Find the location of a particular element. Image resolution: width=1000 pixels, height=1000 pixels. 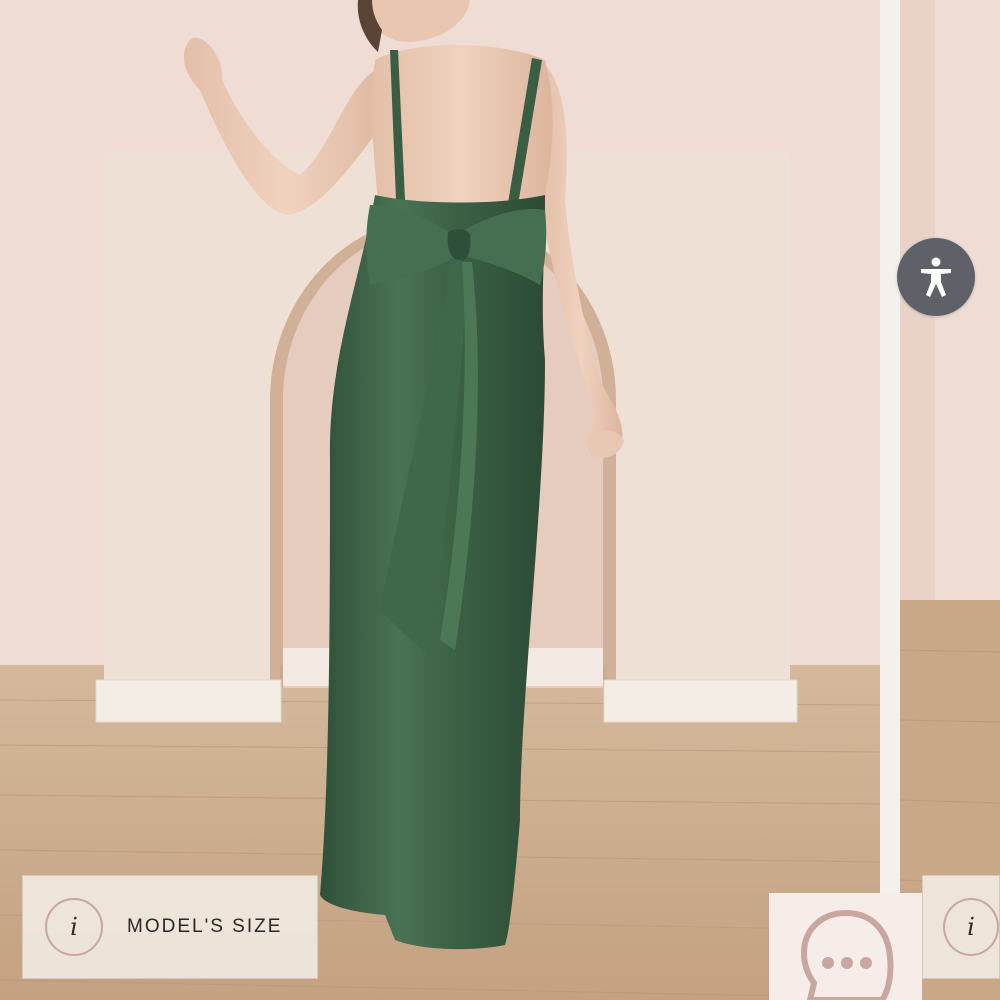

next-product-photo is located at coordinates (950, 500).